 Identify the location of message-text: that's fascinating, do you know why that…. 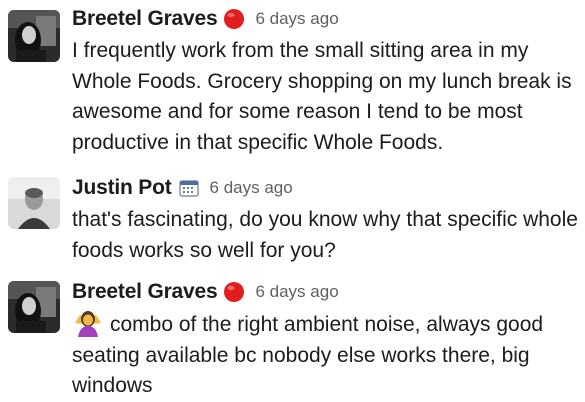
(325, 235).